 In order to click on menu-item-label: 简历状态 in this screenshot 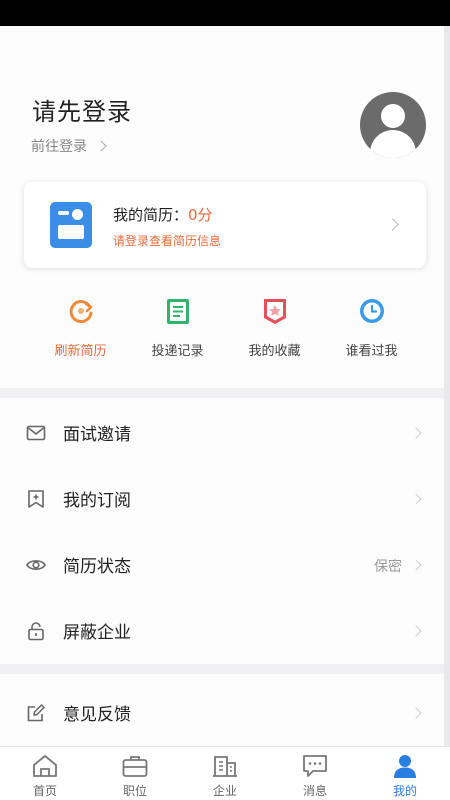, I will do `click(97, 567)`.